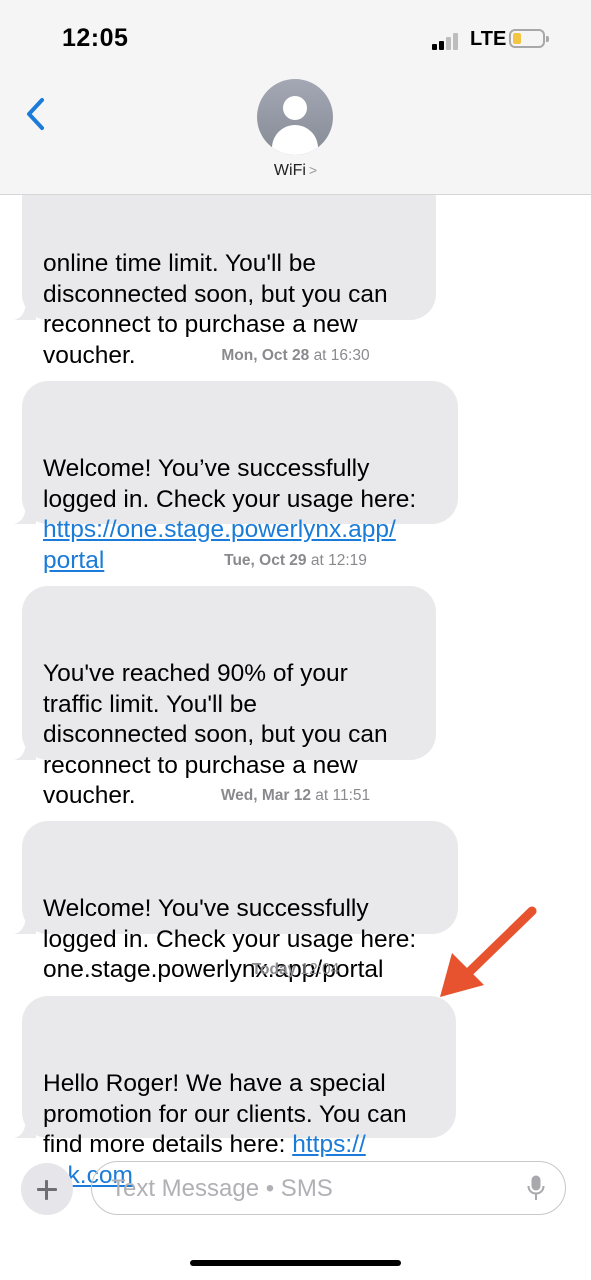  I want to click on plus-icon, so click(47, 1189).